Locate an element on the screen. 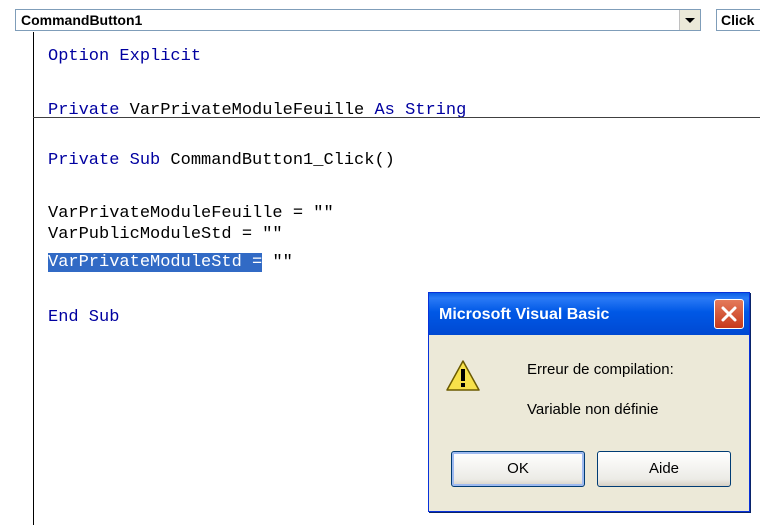  code-line-sub-declaration: Private Sub CommandButton1_Click() is located at coordinates (221, 161).